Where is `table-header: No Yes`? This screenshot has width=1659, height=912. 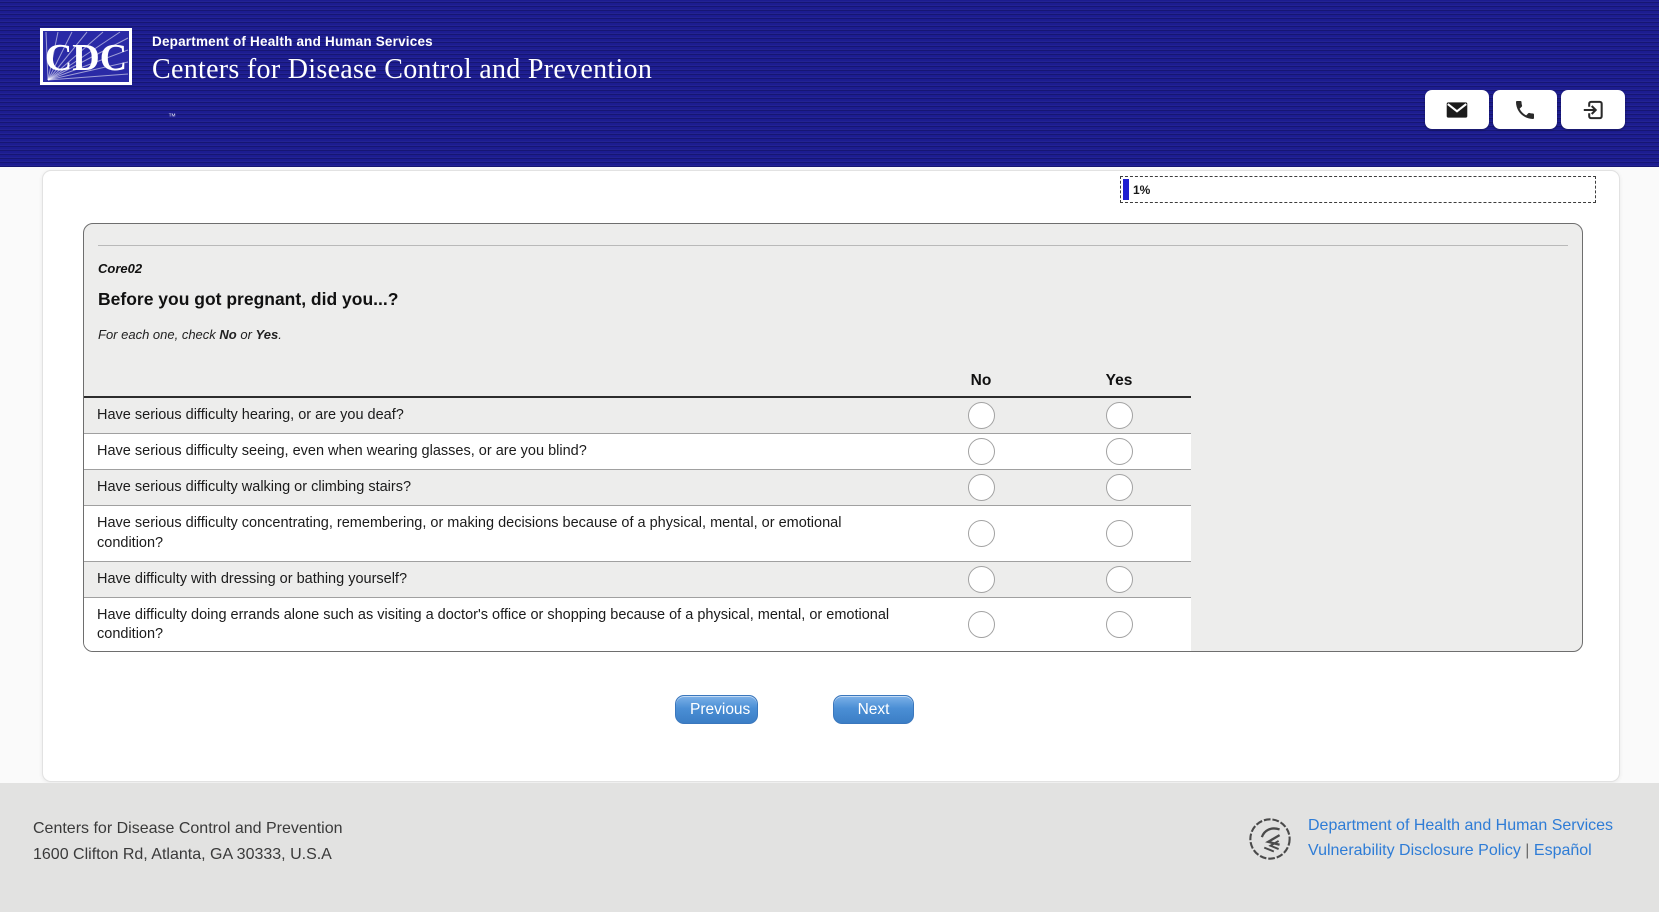 table-header: No Yes is located at coordinates (637, 383).